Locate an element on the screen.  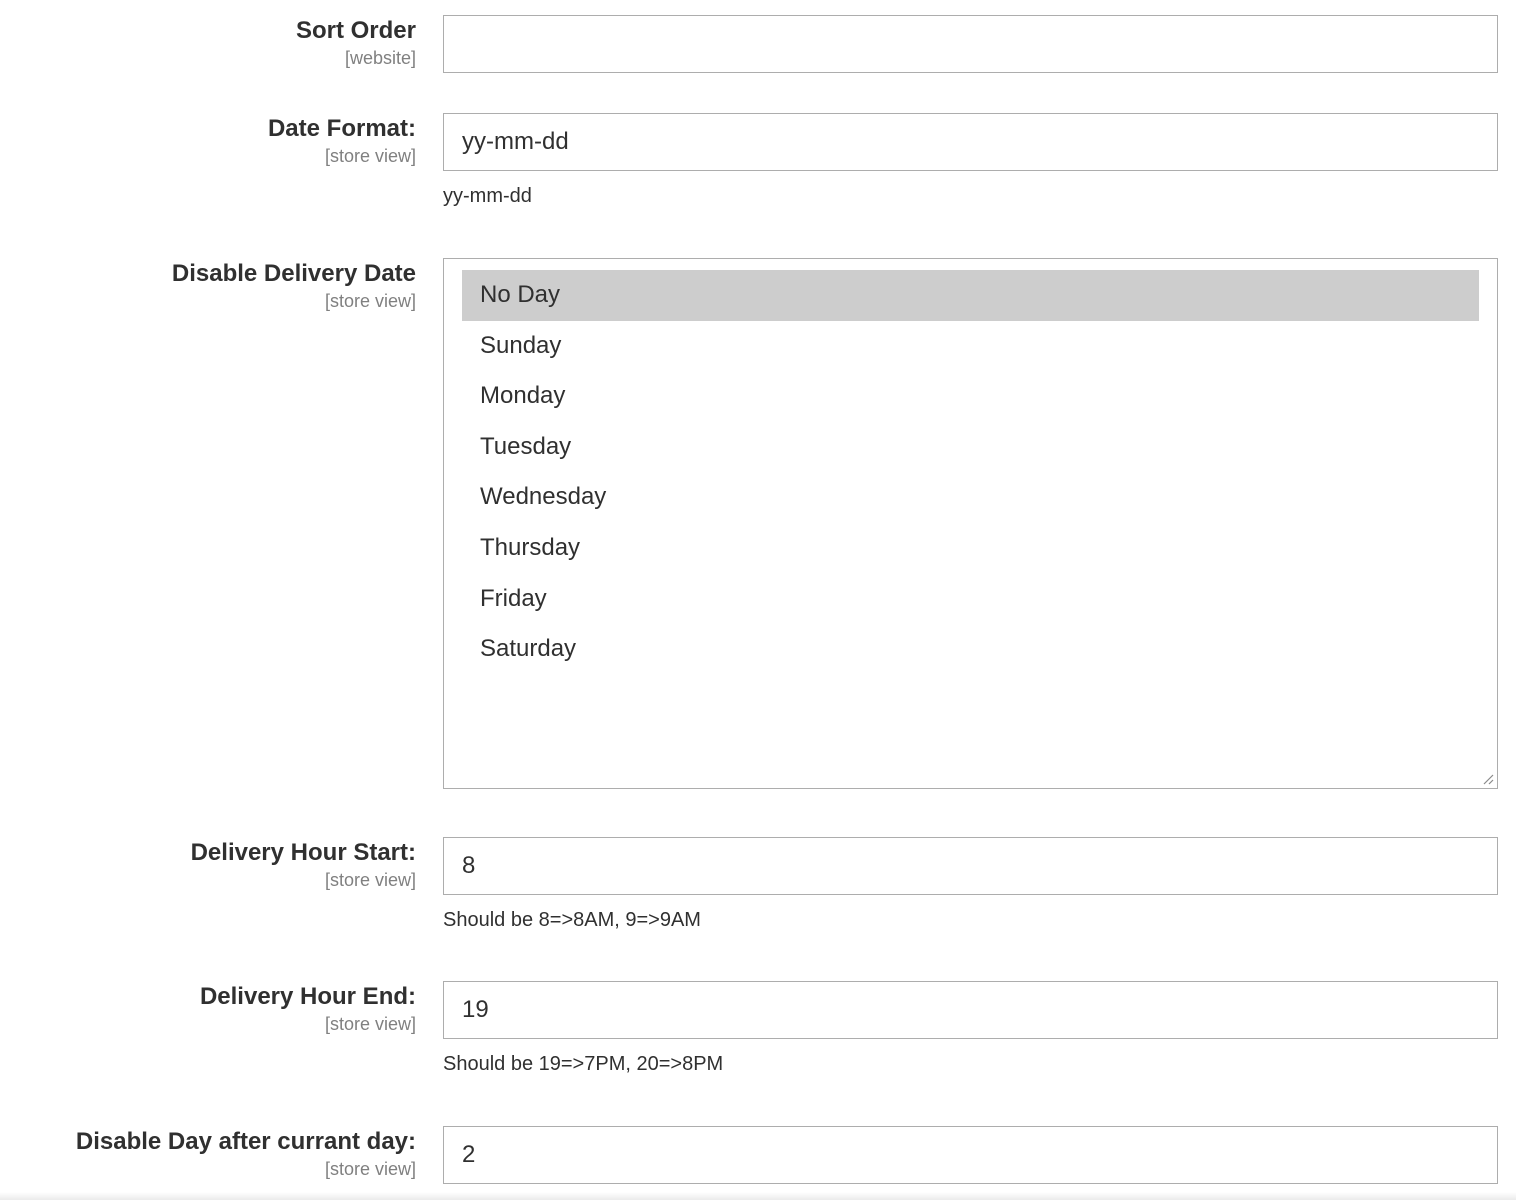
delivery-hour-start-note: Should be 8=>8AM, 9=>9AM is located at coordinates (572, 920).